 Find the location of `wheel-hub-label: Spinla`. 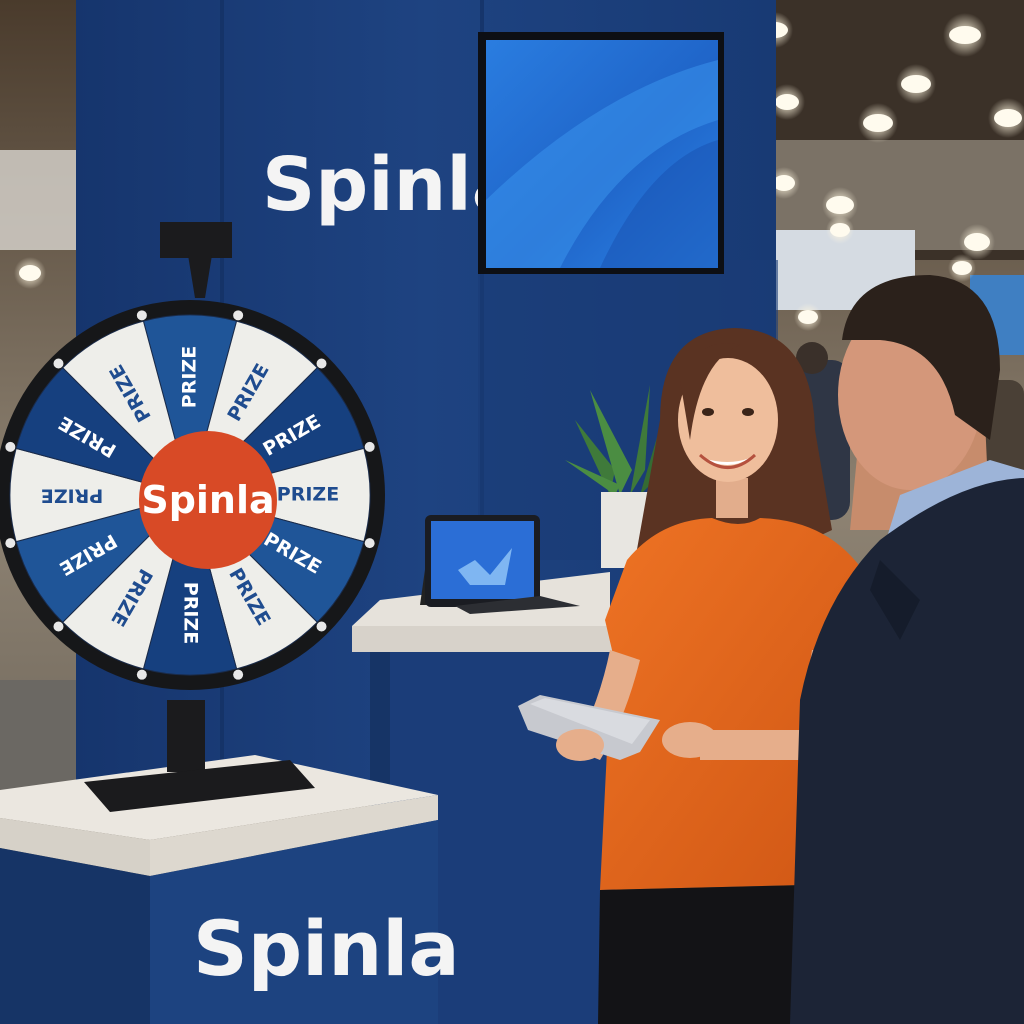

wheel-hub-label: Spinla is located at coordinates (207, 500).